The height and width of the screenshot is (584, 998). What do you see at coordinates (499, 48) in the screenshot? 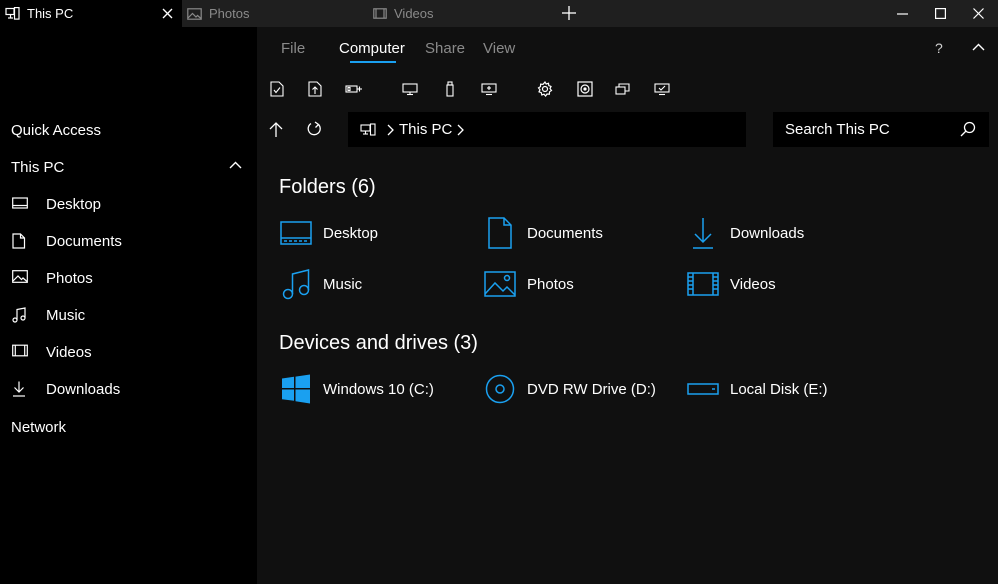
I see `menu-tab-view: View` at bounding box center [499, 48].